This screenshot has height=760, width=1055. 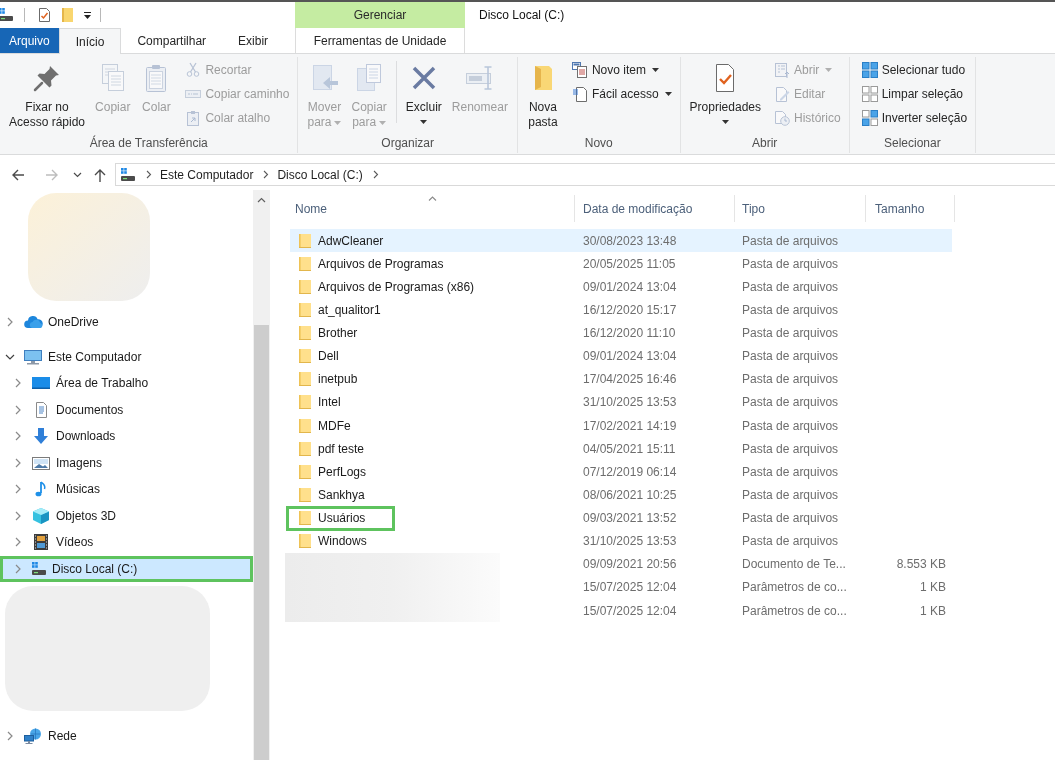 What do you see at coordinates (800, 208) in the screenshot?
I see `column-header: Tipo` at bounding box center [800, 208].